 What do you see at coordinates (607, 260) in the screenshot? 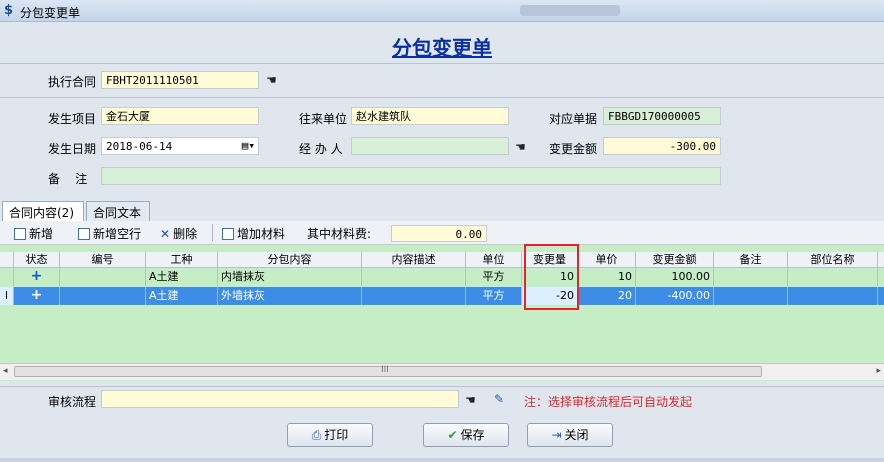
I see `col-price: 单价` at bounding box center [607, 260].